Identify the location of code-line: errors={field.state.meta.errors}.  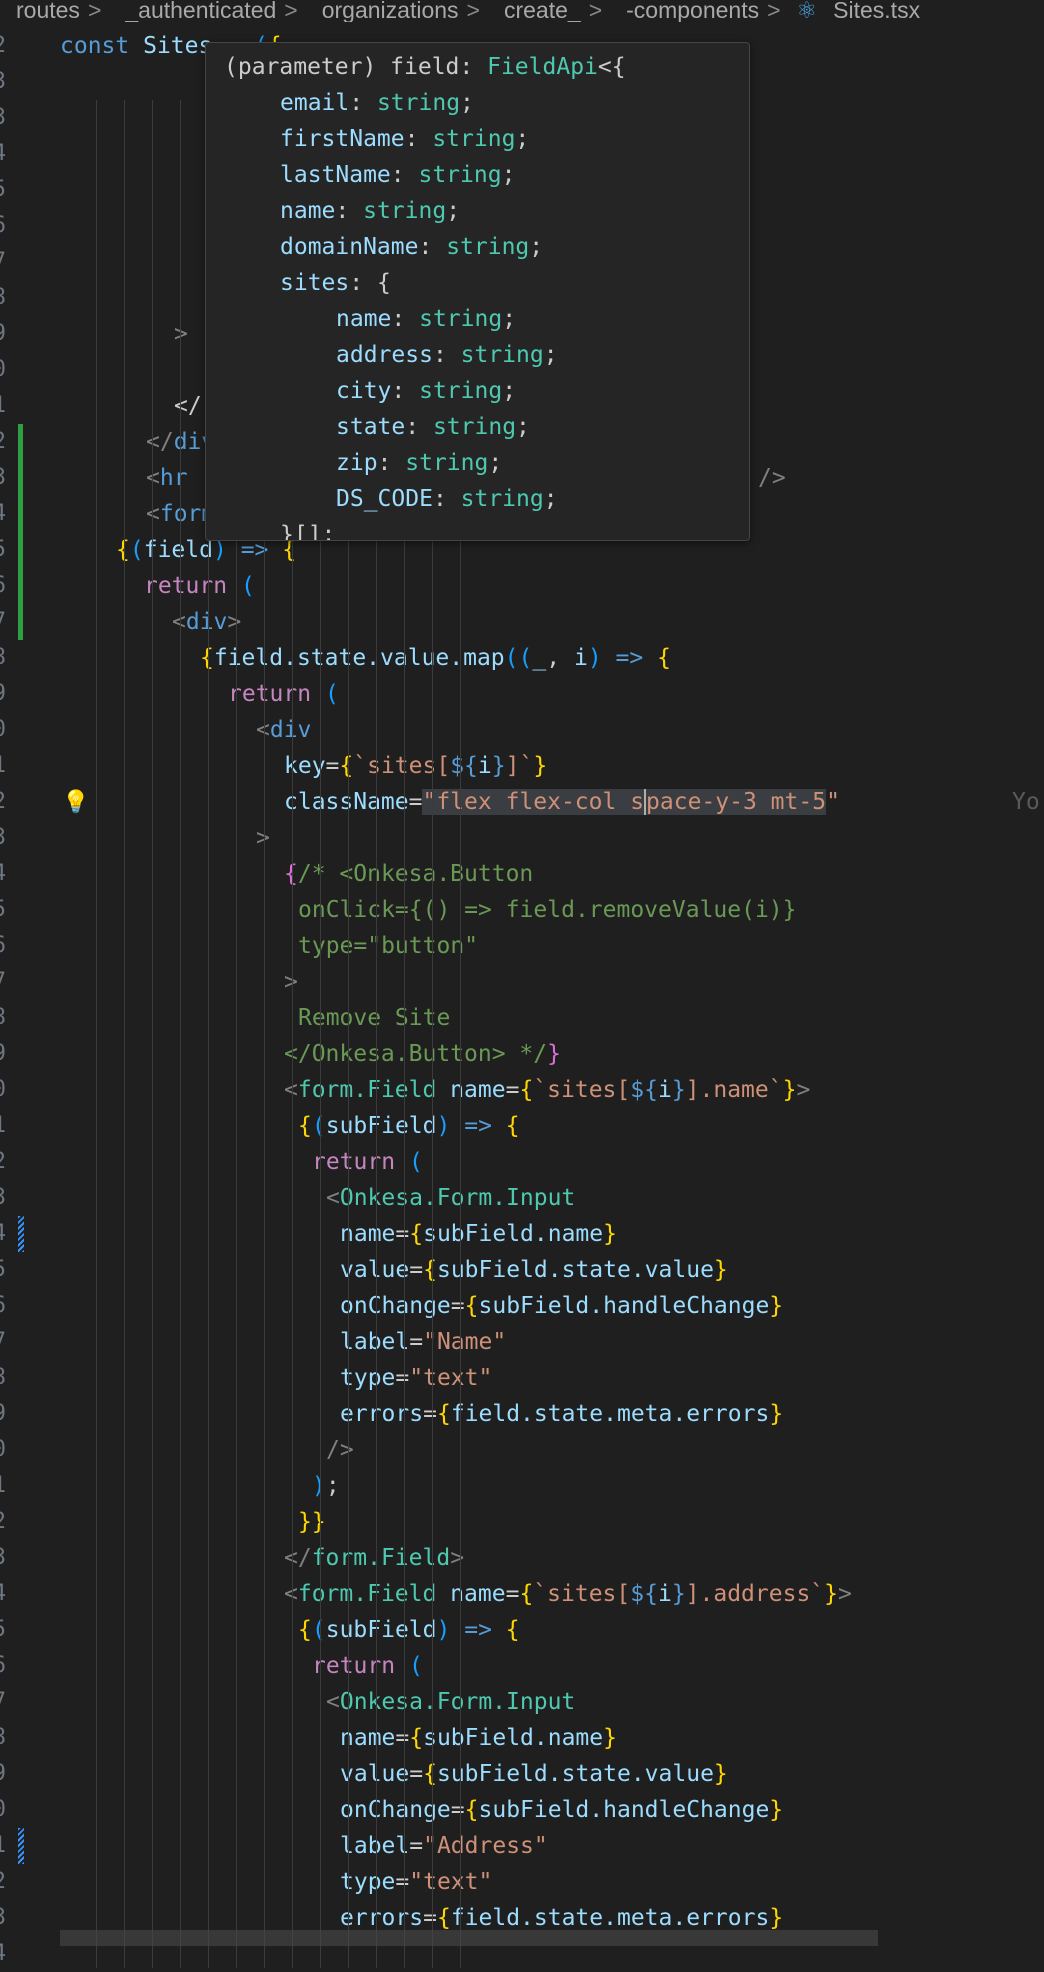
(522, 1414).